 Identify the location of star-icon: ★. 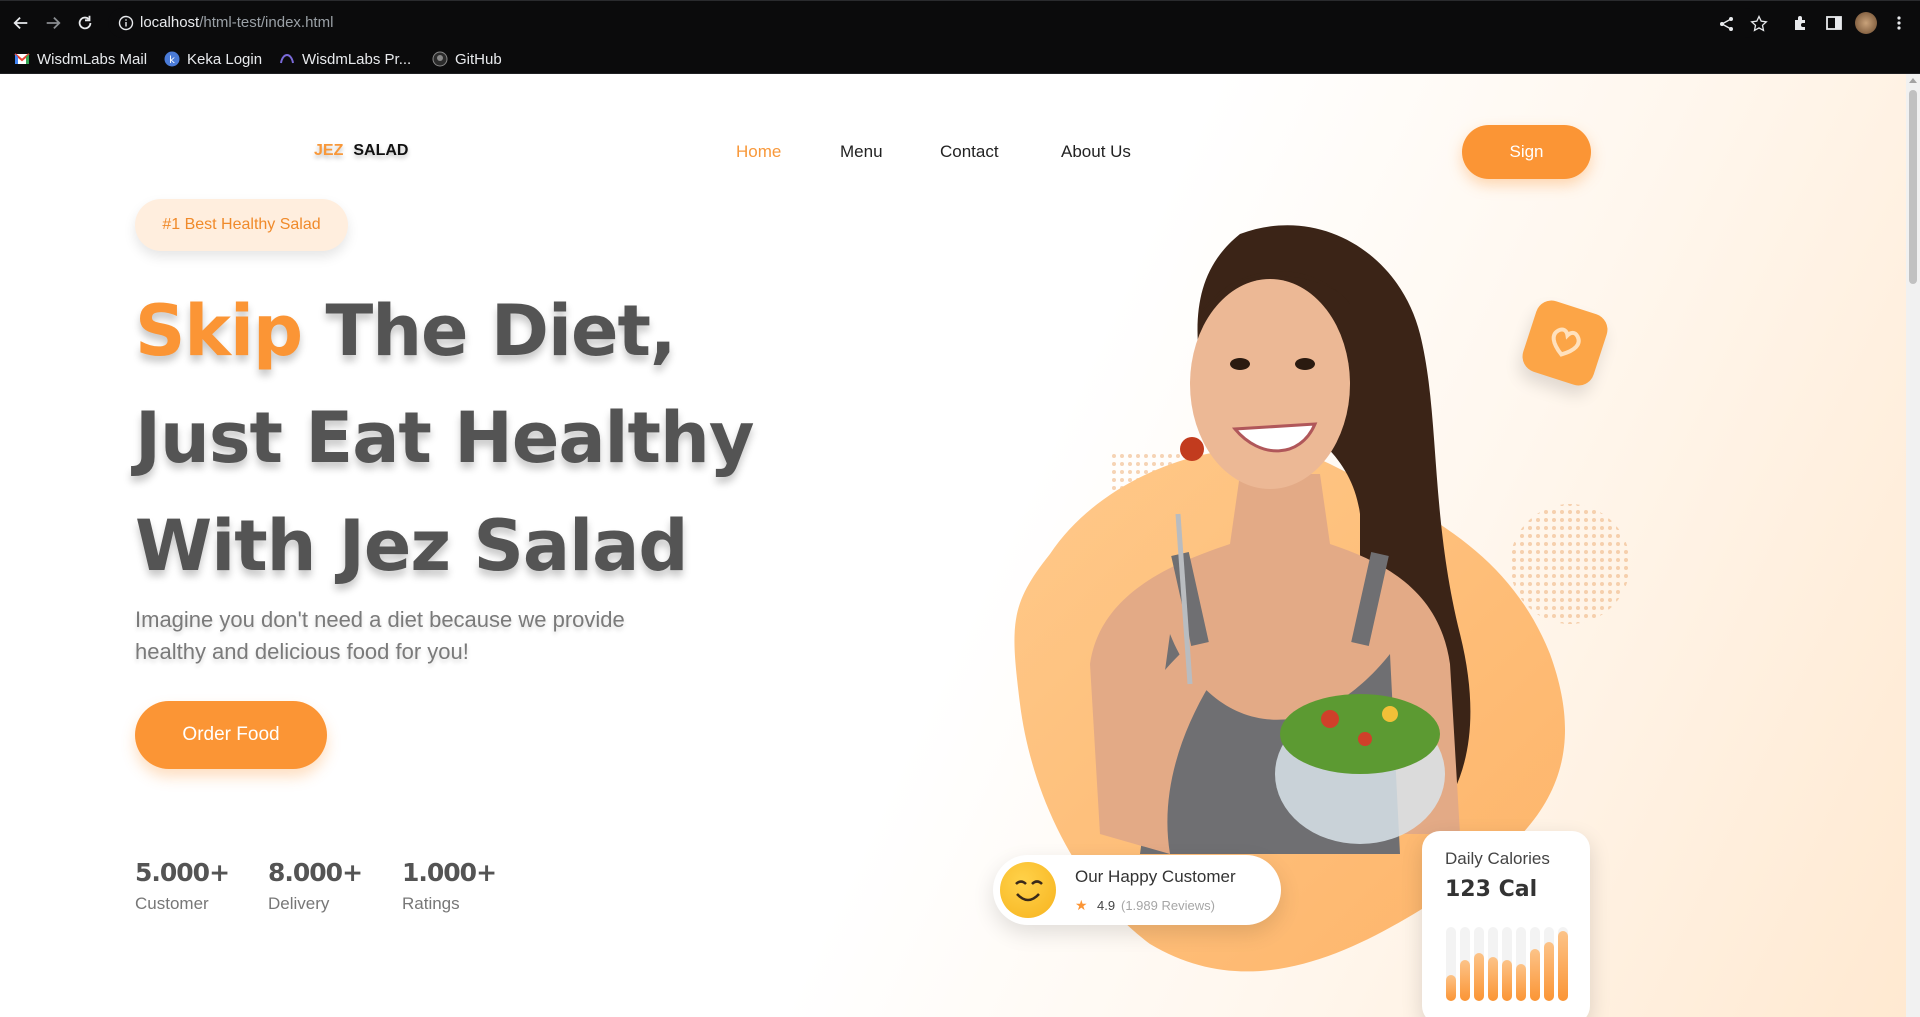
(1081, 906).